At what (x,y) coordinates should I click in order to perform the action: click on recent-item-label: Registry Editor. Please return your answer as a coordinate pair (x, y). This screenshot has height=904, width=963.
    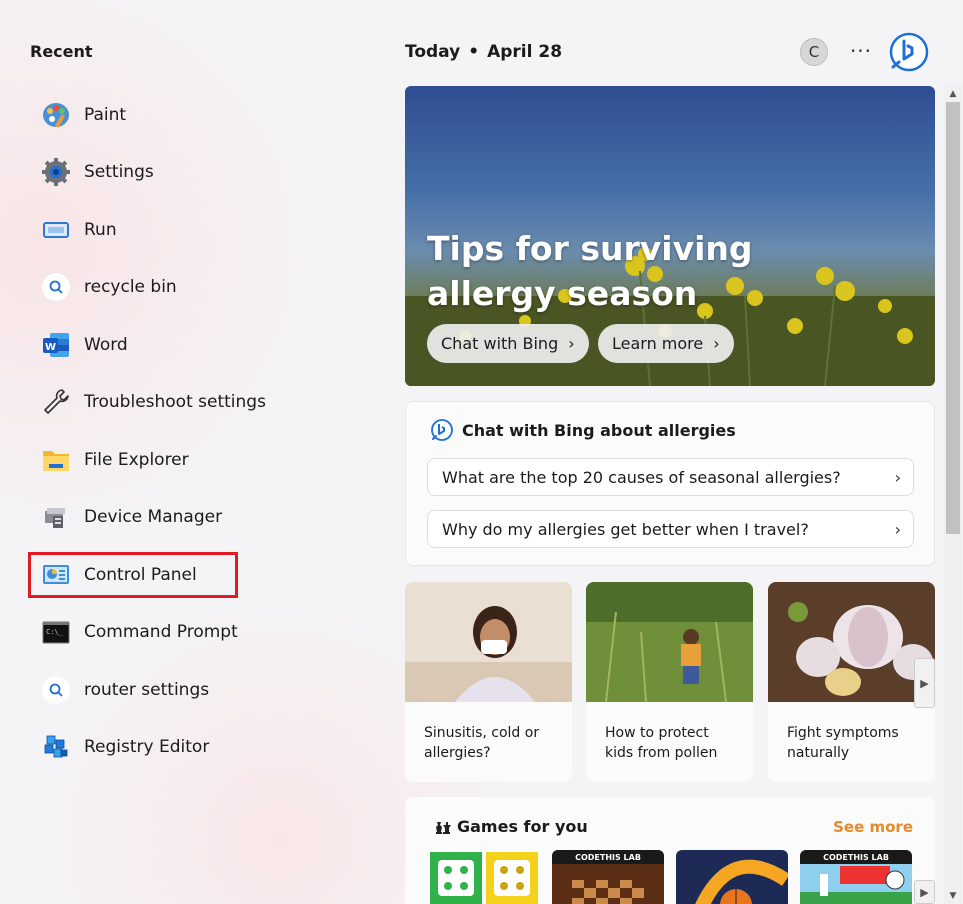
    Looking at the image, I should click on (147, 747).